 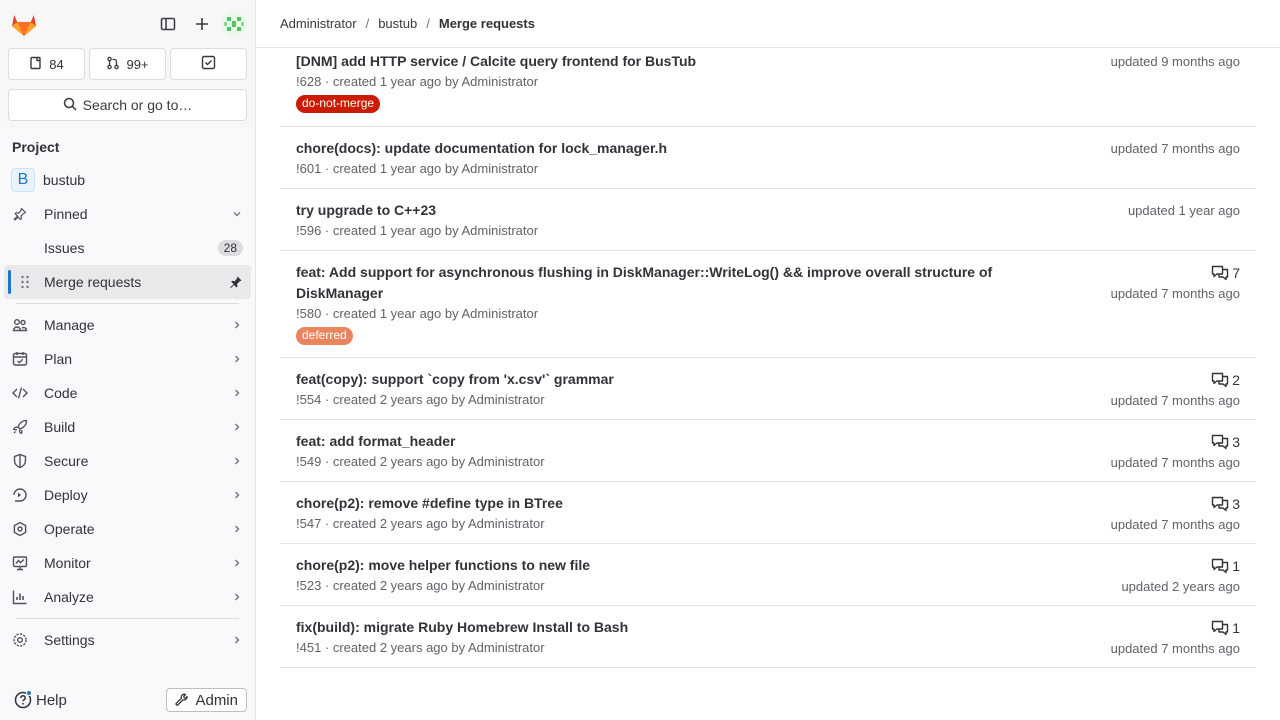 I want to click on sidebar-item-monitor: Monitor, so click(x=127, y=563).